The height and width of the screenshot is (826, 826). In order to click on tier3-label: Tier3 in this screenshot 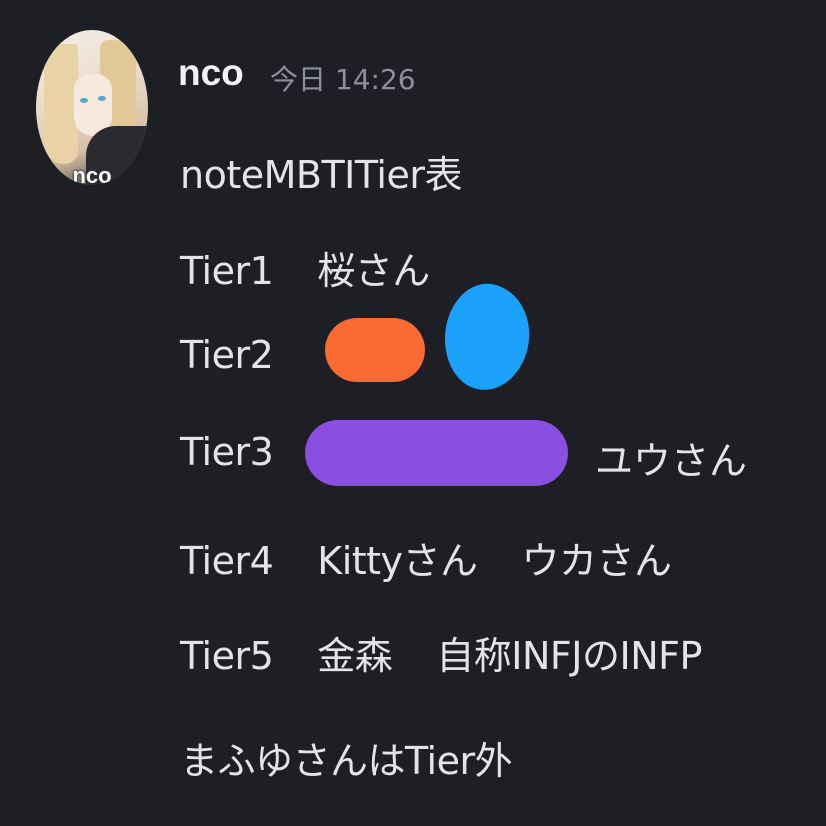, I will do `click(227, 452)`.